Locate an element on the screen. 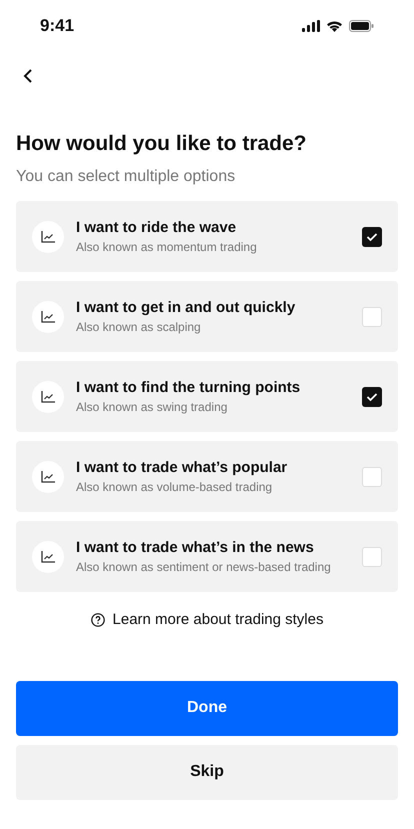  page-title: How would you like to trade? is located at coordinates (162, 144).